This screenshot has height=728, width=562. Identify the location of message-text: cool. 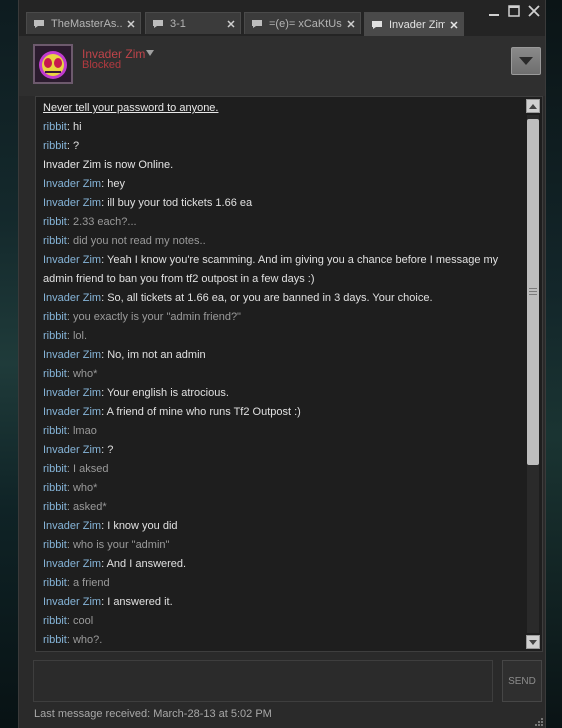
(83, 621).